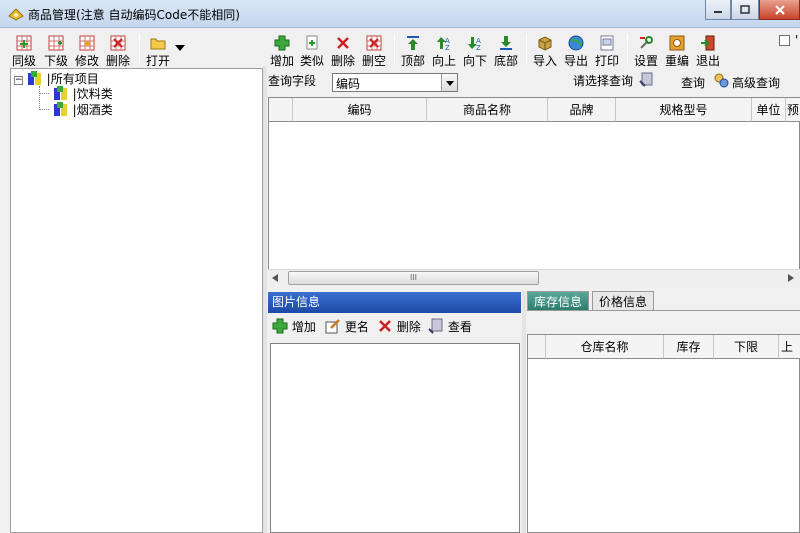 The height and width of the screenshot is (533, 800). Describe the element at coordinates (275, 278) in the screenshot. I see `scroll-left-icon` at that location.